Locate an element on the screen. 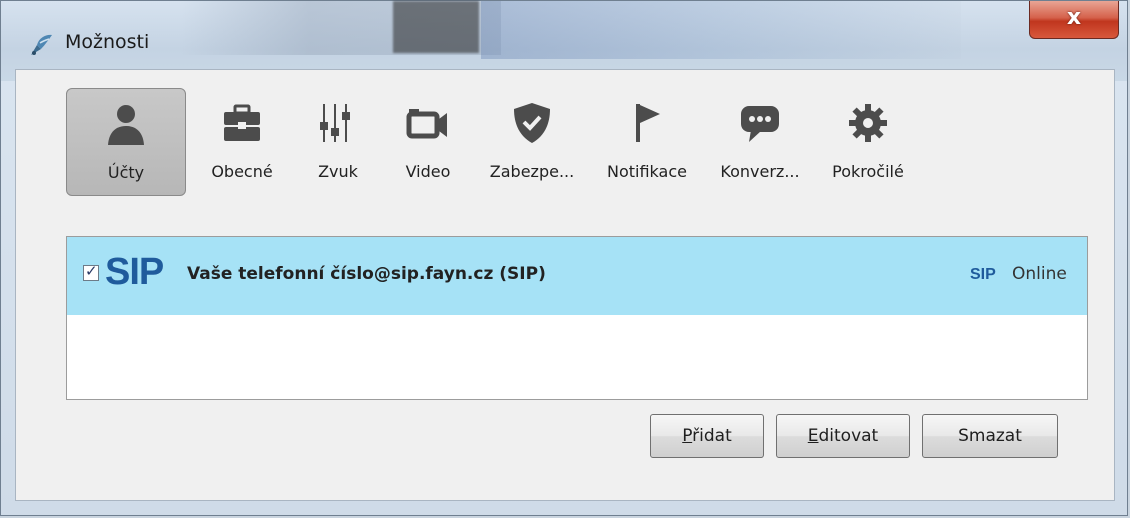 This screenshot has width=1130, height=518. flag-icon is located at coordinates (648, 123).